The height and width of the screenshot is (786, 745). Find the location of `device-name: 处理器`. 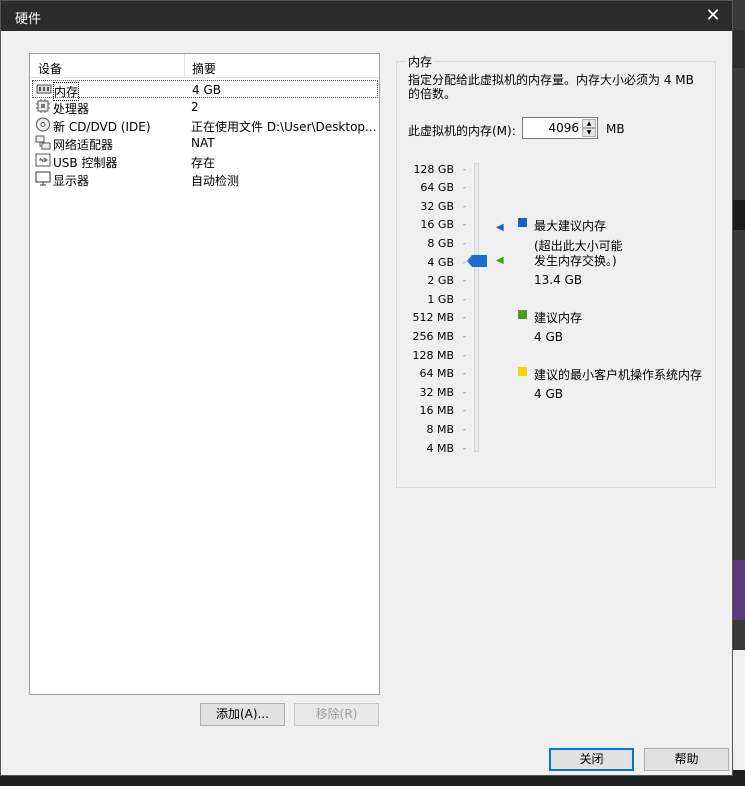

device-name: 处理器 is located at coordinates (71, 109).